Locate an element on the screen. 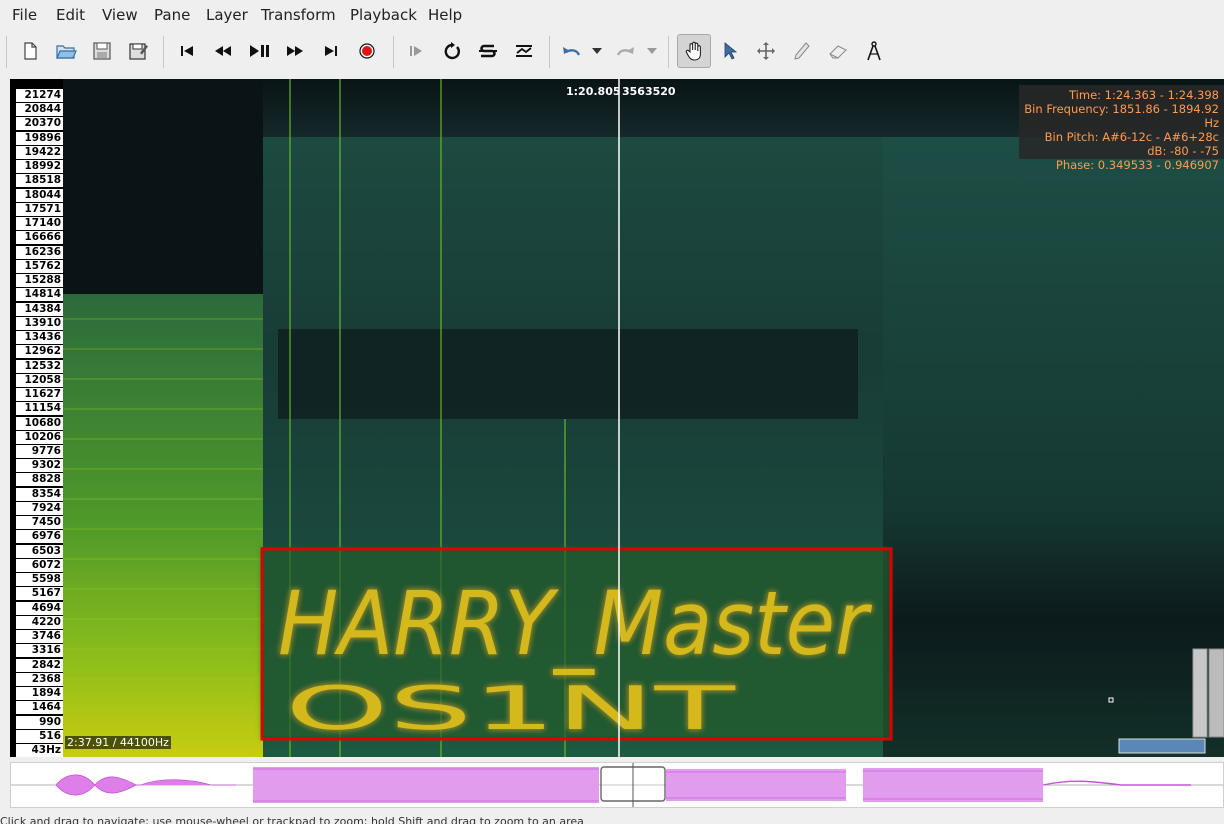 The height and width of the screenshot is (824, 1224). menu-playback: Playback is located at coordinates (383, 15).